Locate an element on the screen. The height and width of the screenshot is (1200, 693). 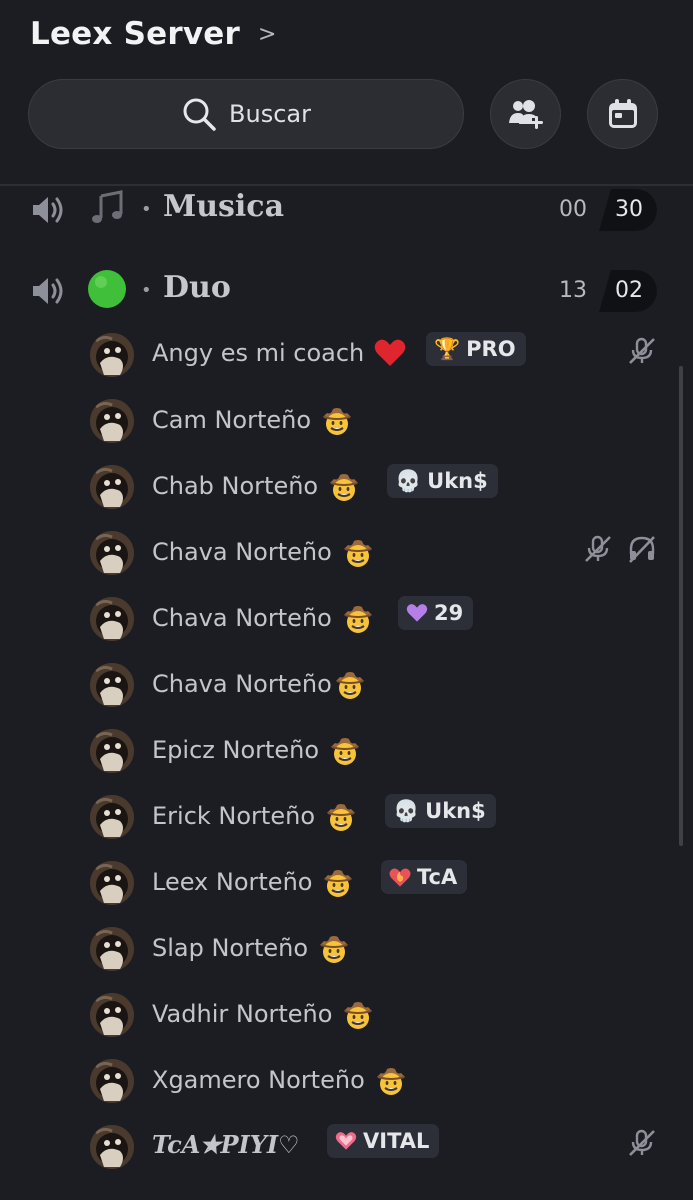
guild-tag: TcA is located at coordinates (424, 877).